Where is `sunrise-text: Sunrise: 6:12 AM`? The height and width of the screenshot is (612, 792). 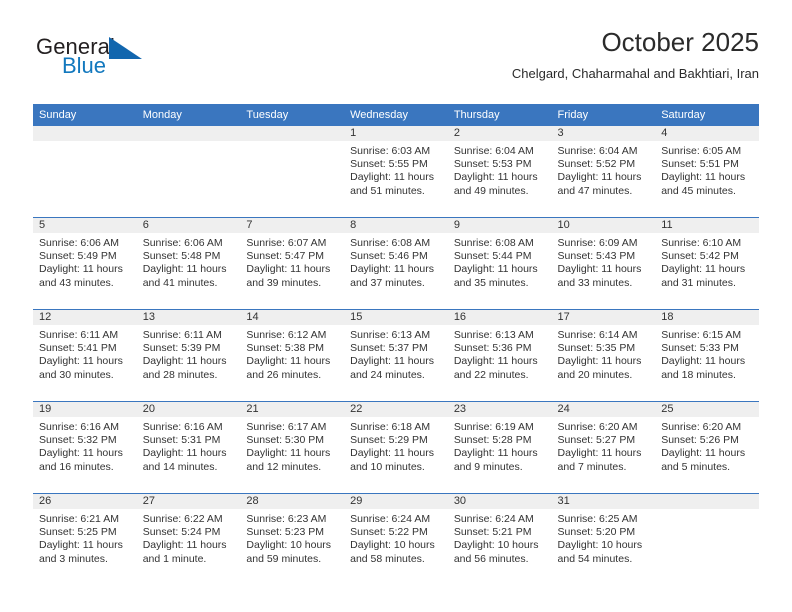 sunrise-text: Sunrise: 6:12 AM is located at coordinates (286, 335).